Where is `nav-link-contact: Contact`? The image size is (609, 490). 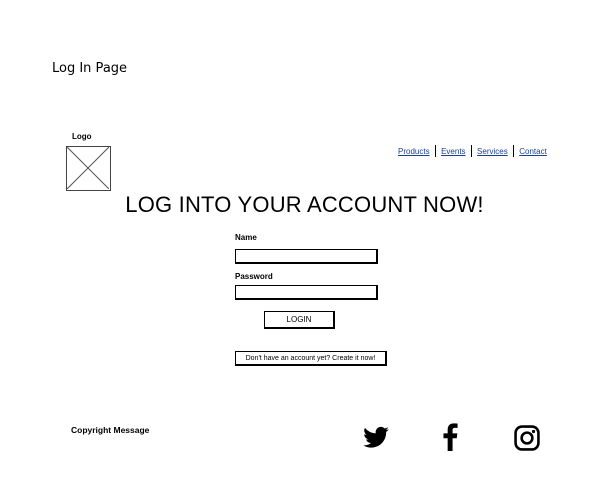
nav-link-contact: Contact is located at coordinates (533, 151).